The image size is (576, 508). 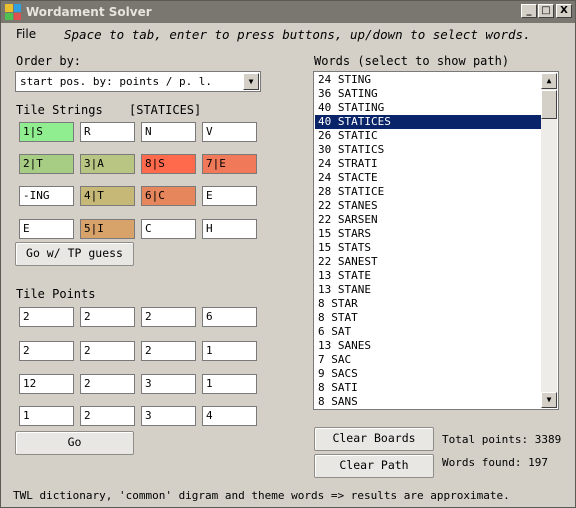 What do you see at coordinates (46, 164) in the screenshot?
I see `tile-string-input: 2|T` at bounding box center [46, 164].